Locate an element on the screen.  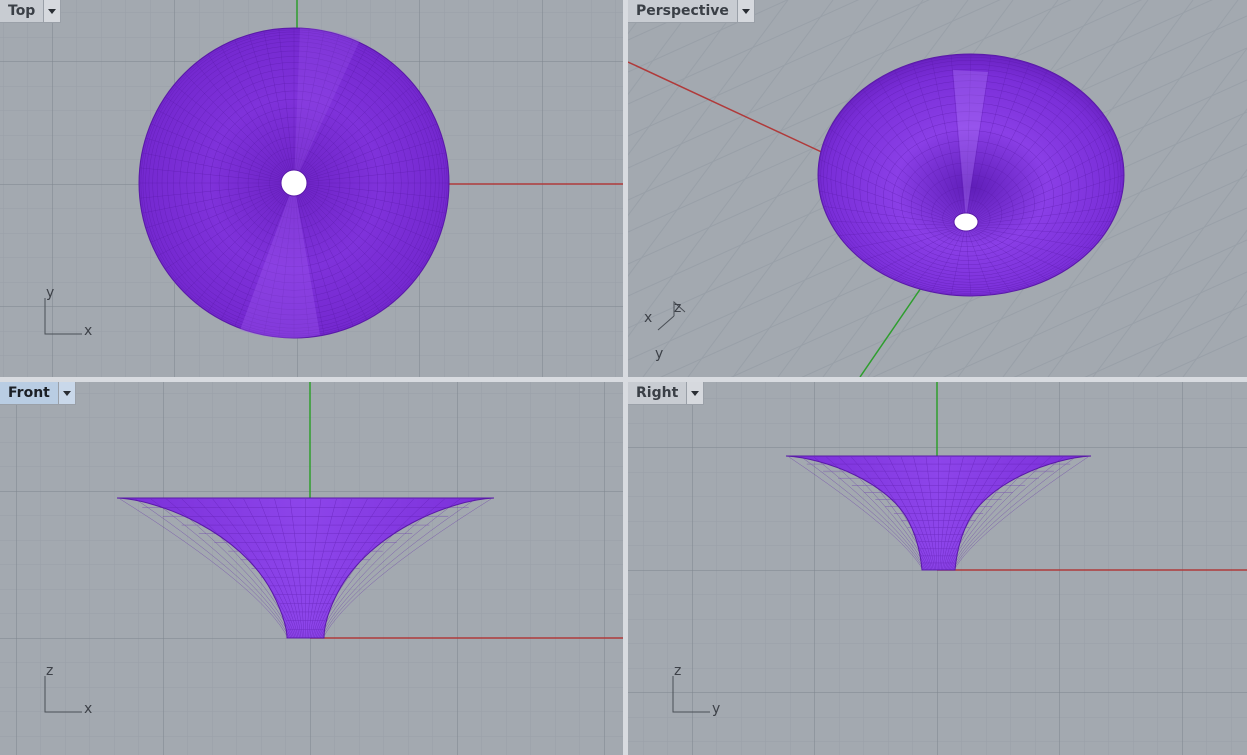
viewport-tab-right: Right is located at coordinates (666, 393).